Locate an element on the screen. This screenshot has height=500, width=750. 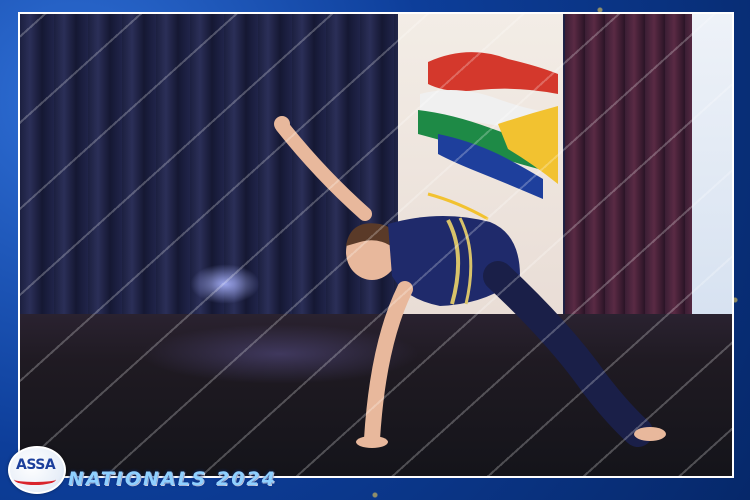
logo-text: ASSA is located at coordinates (36, 465).